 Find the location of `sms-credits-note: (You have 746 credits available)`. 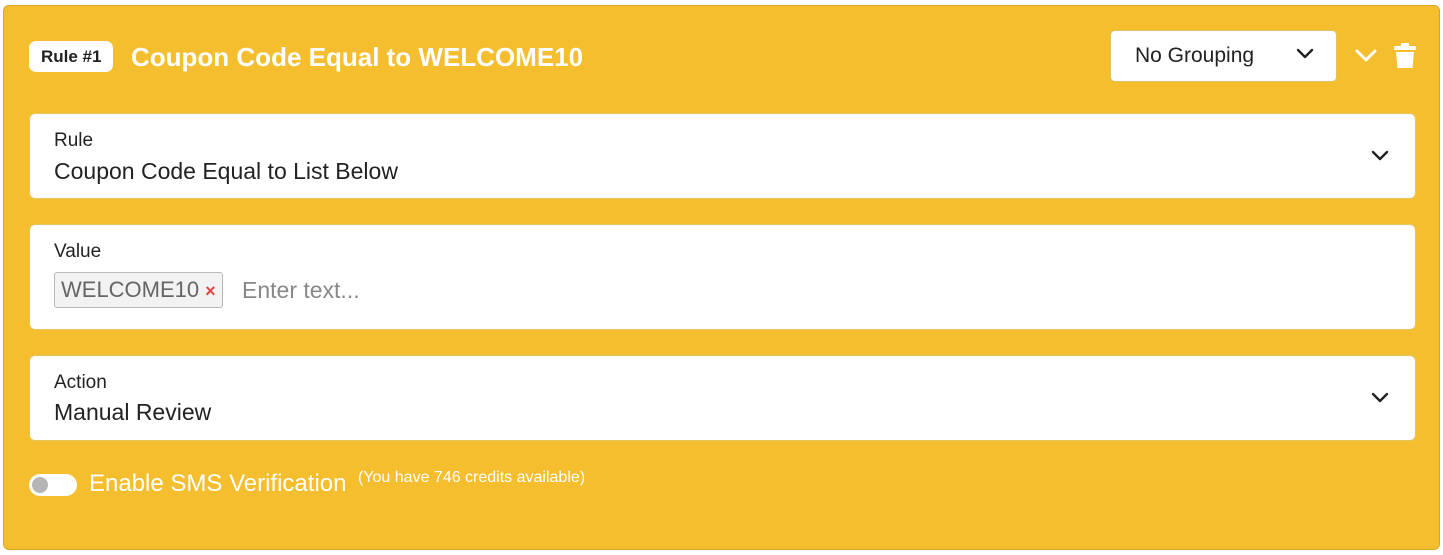

sms-credits-note: (You have 746 credits available) is located at coordinates (472, 477).